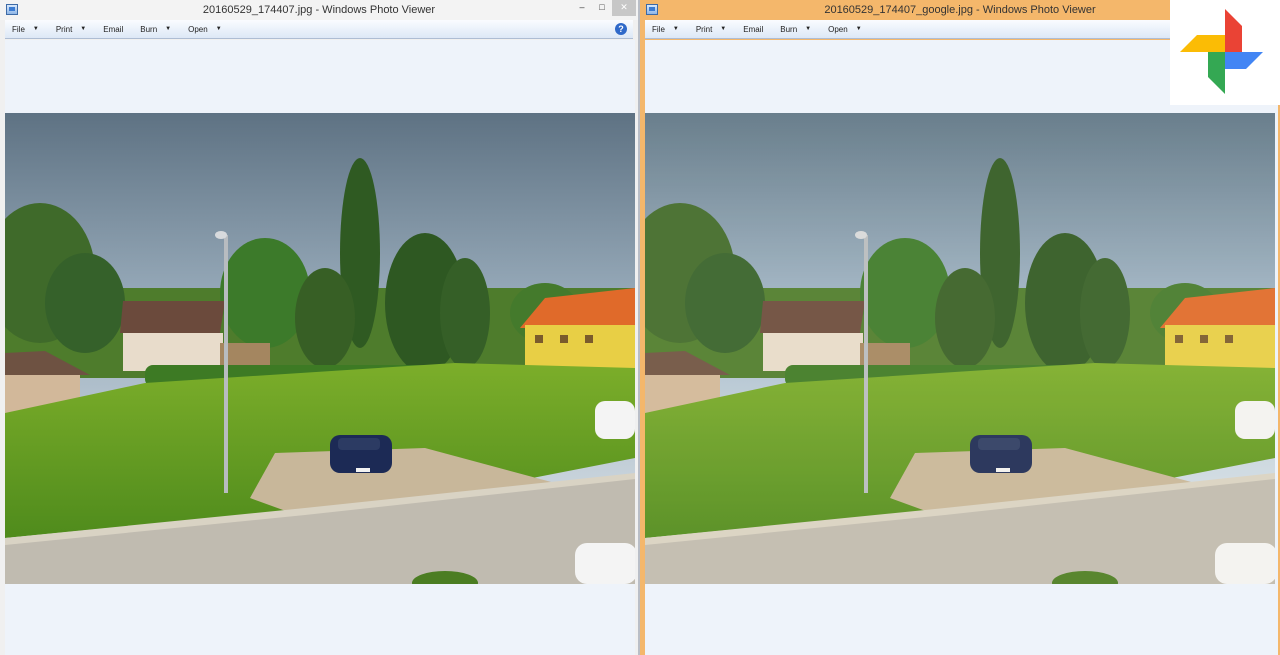  I want to click on google-photos-pinwheel-icon, so click(1221, 51).